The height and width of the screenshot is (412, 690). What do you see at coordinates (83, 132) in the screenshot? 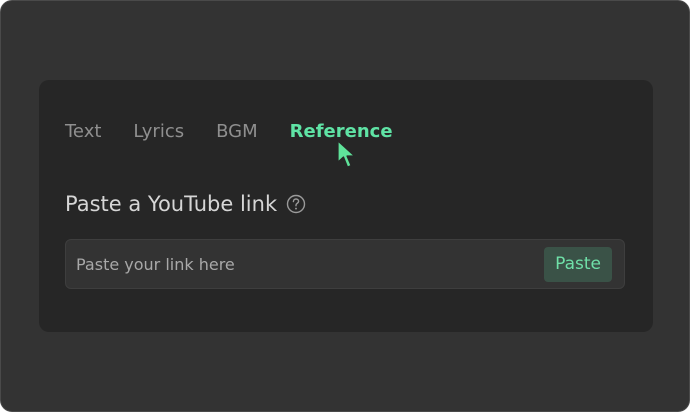
I see `tab-text: Text` at bounding box center [83, 132].